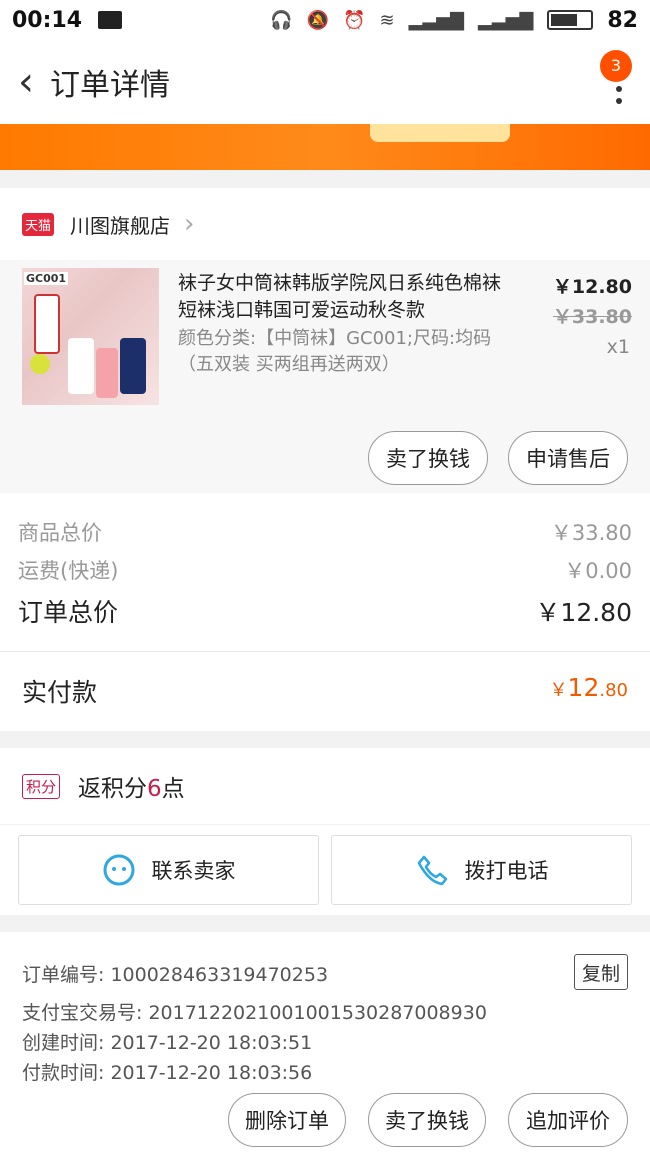 The height and width of the screenshot is (1155, 650). Describe the element at coordinates (616, 66) in the screenshot. I see `notification-badge: 3` at that location.